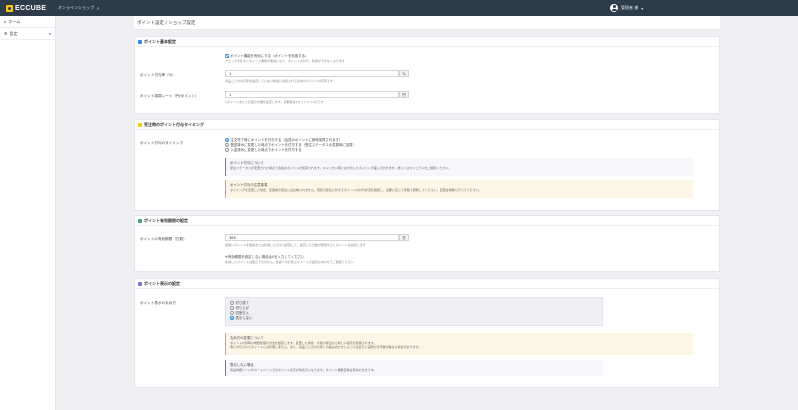 This screenshot has width=798, height=410. What do you see at coordinates (49, 33) in the screenshot?
I see `chevron-down-icon: ▼` at bounding box center [49, 33].